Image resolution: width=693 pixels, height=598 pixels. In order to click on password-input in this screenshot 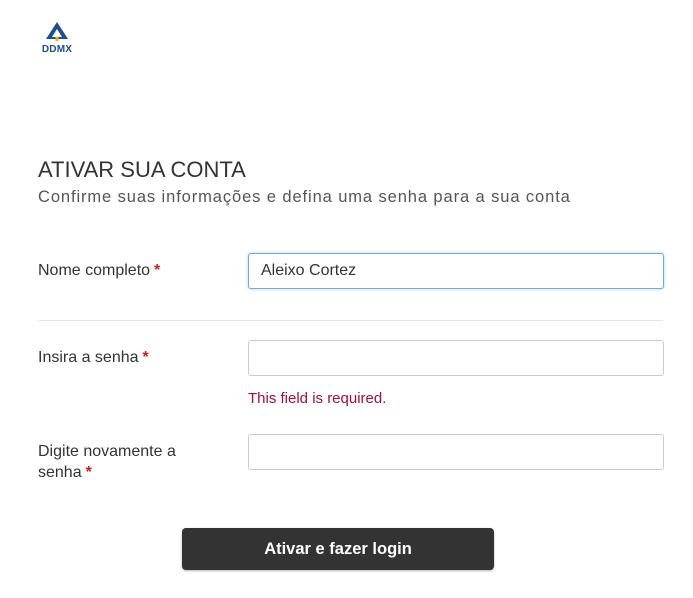, I will do `click(456, 358)`.